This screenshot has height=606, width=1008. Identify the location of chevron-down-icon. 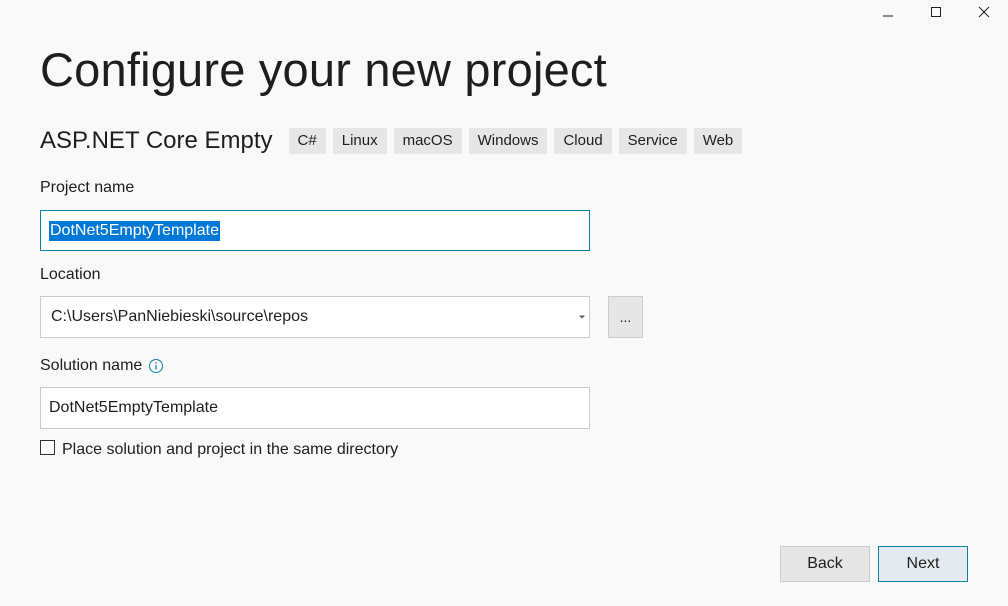
(582, 317).